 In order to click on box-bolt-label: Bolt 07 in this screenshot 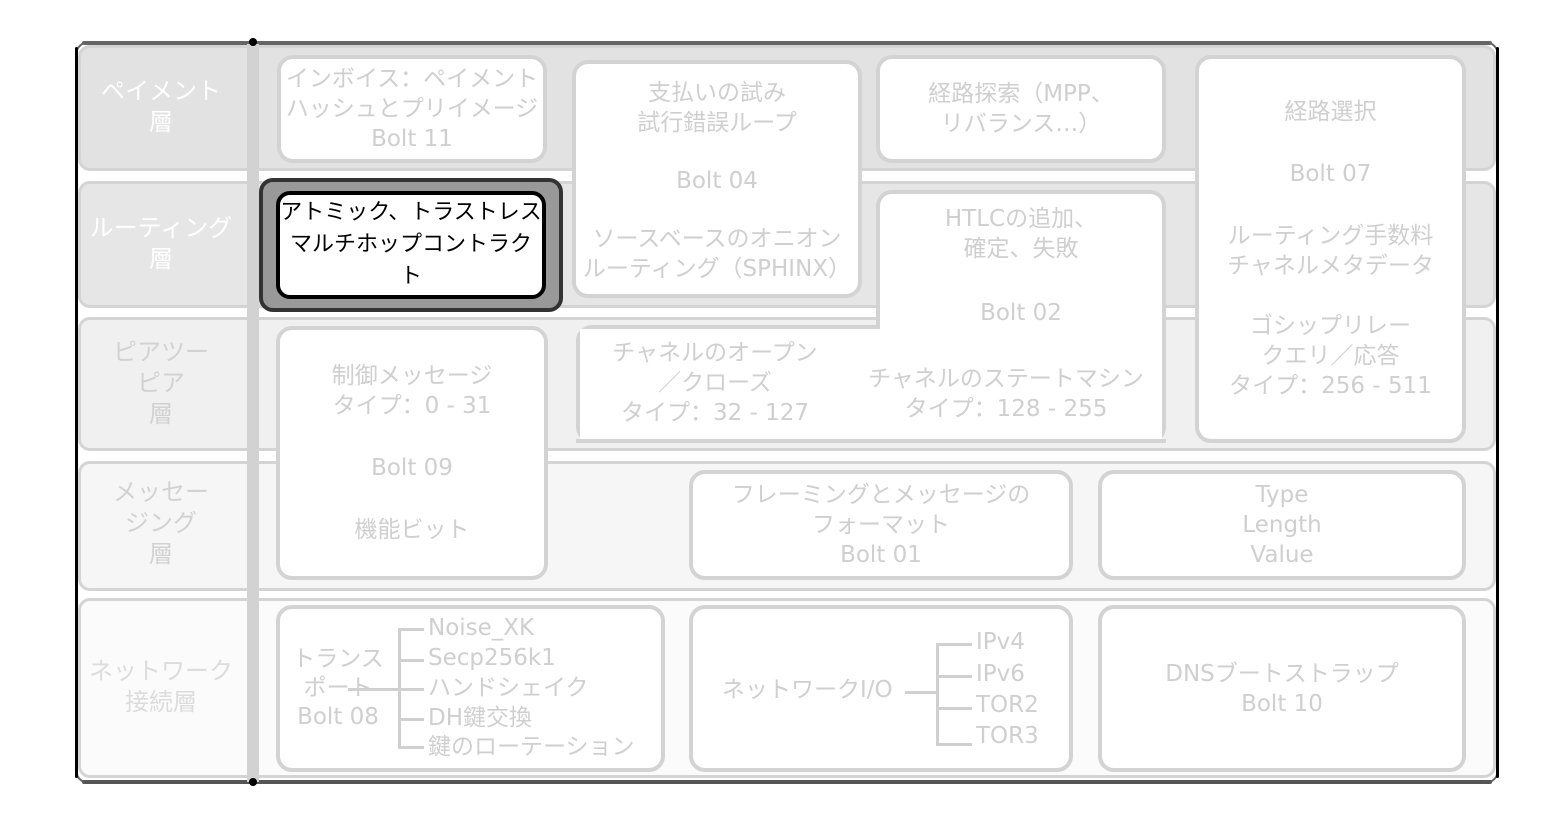, I will do `click(1330, 174)`.